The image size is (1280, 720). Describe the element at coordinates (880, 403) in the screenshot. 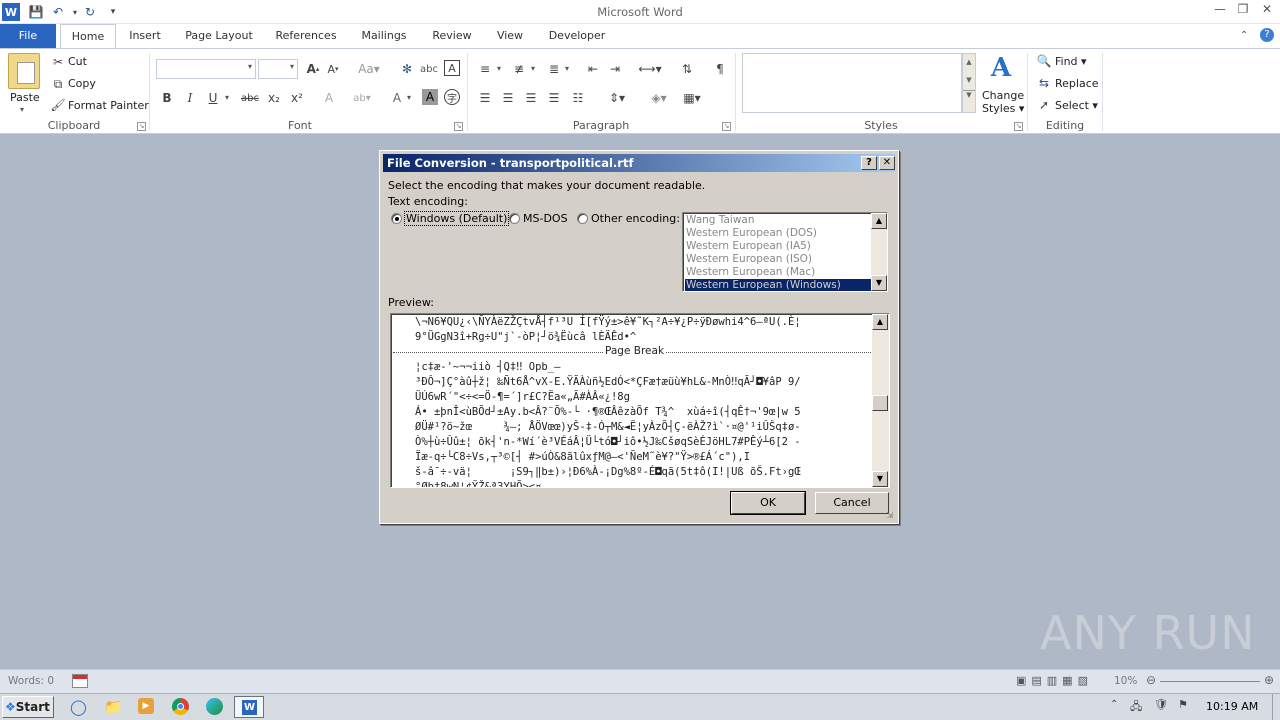

I see `scroll-thumb` at that location.